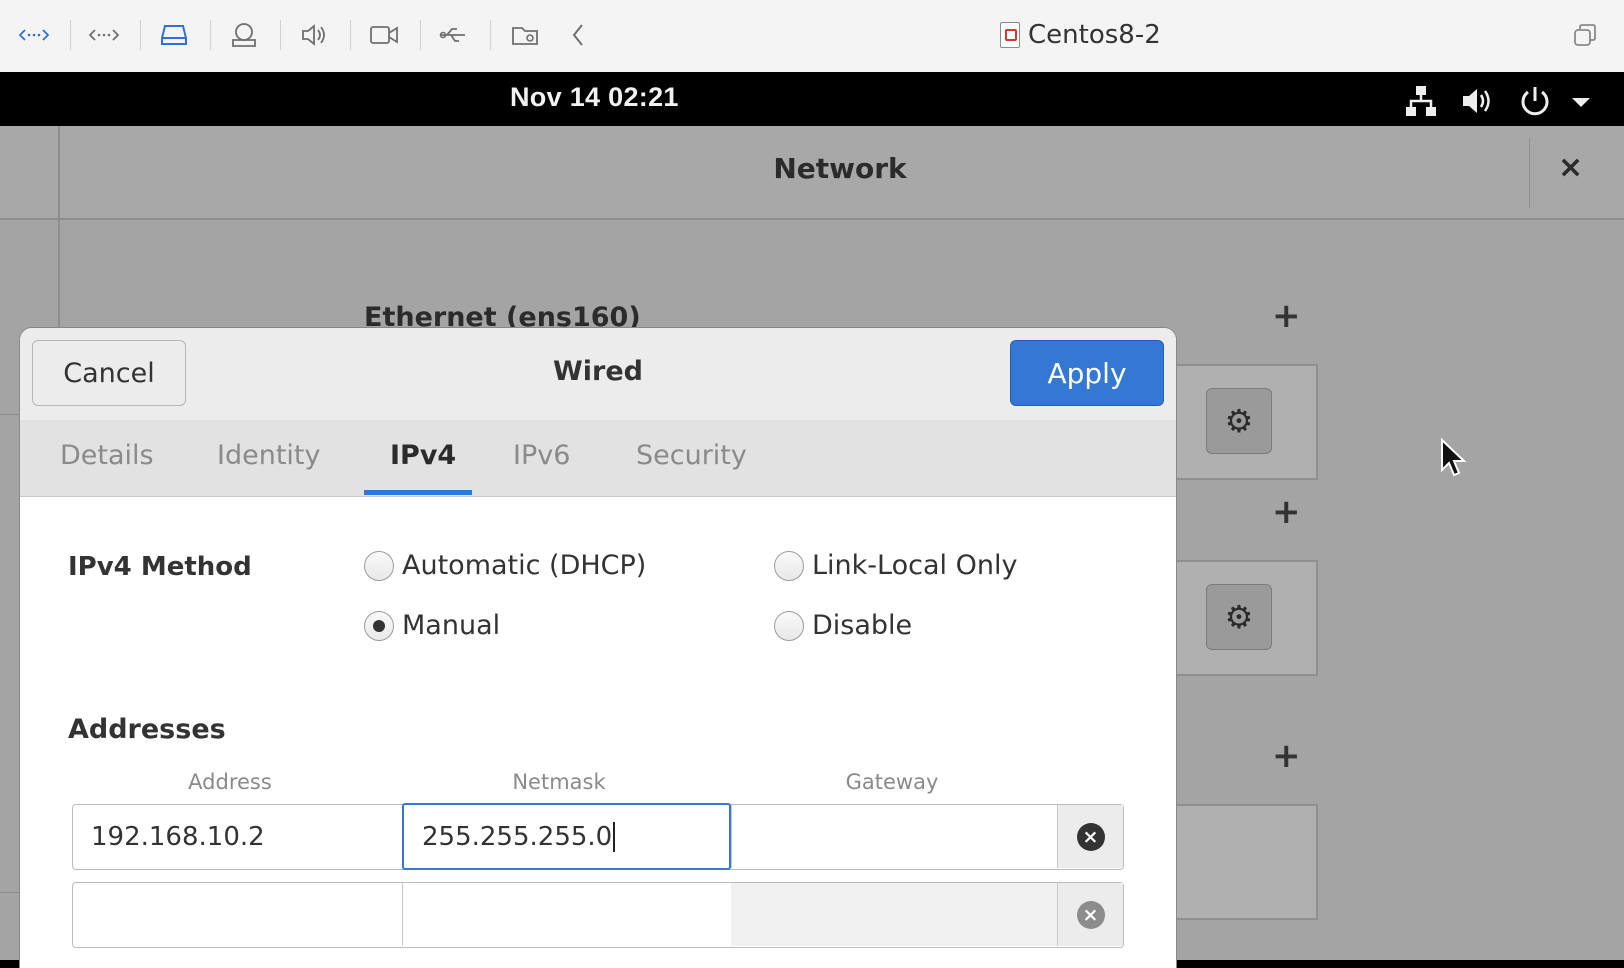  What do you see at coordinates (1286, 512) in the screenshot?
I see `add-vpn-button: +` at bounding box center [1286, 512].